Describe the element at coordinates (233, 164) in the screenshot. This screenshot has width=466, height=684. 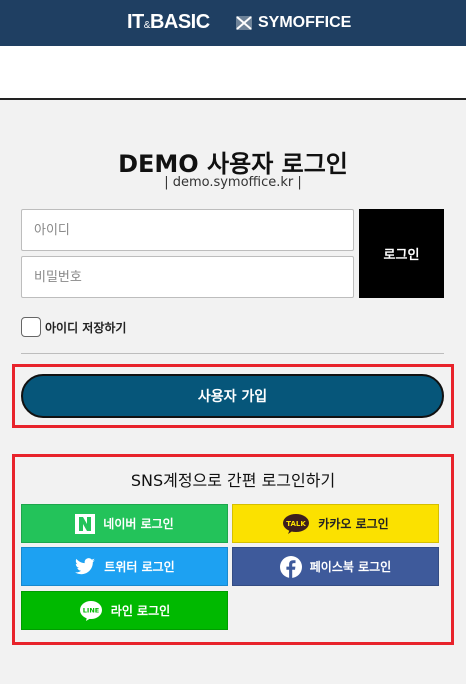
I see `page-title: DEMO 사용자 로그인` at that location.